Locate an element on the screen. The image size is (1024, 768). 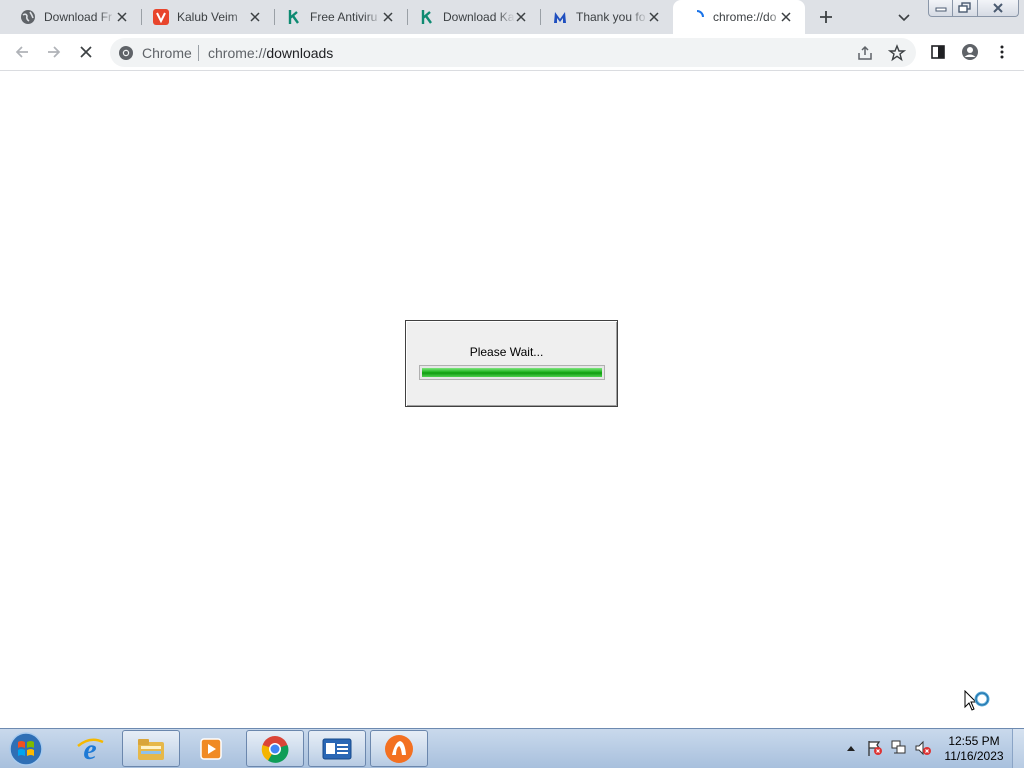
tray-volume is located at coordinates (923, 748).